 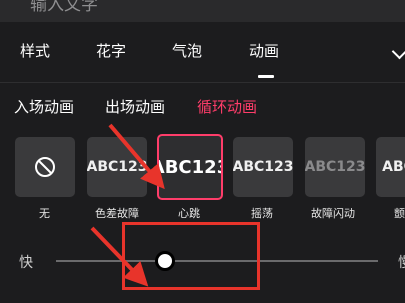 What do you see at coordinates (191, 256) in the screenshot?
I see `annotation-highlight-box` at bounding box center [191, 256].